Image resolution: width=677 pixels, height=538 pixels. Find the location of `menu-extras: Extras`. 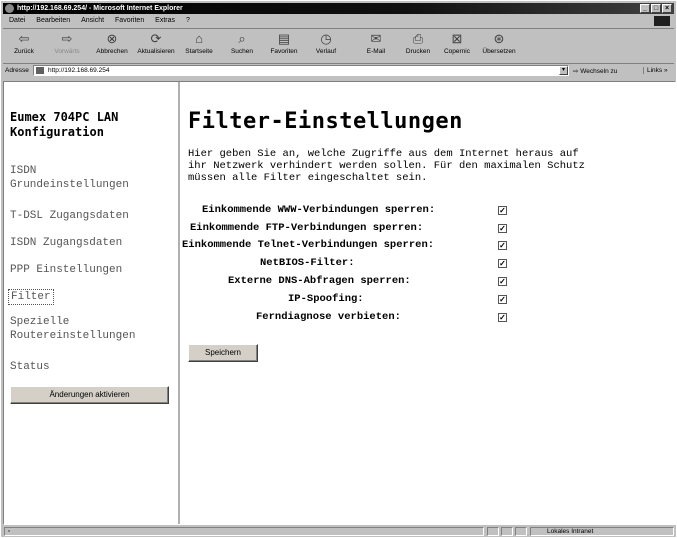

menu-extras: Extras is located at coordinates (165, 20).